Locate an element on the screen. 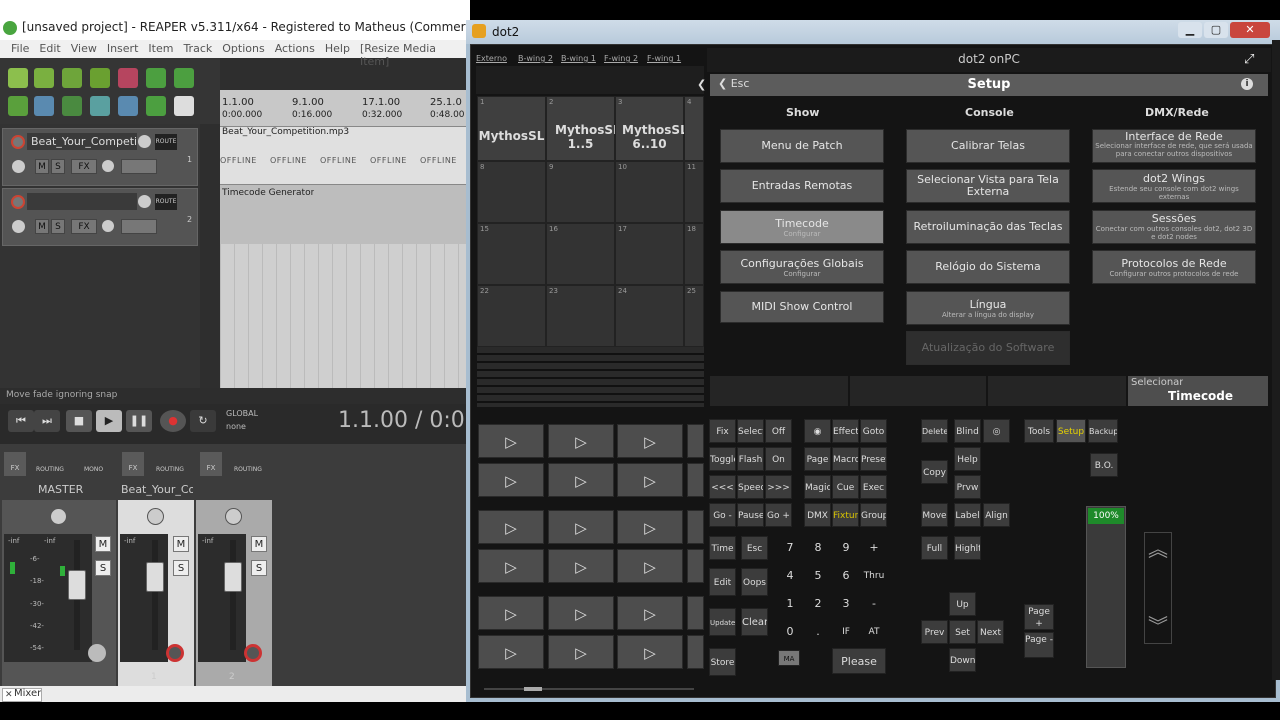 The height and width of the screenshot is (720, 1280). master-mono-label: MONO is located at coordinates (93, 469).